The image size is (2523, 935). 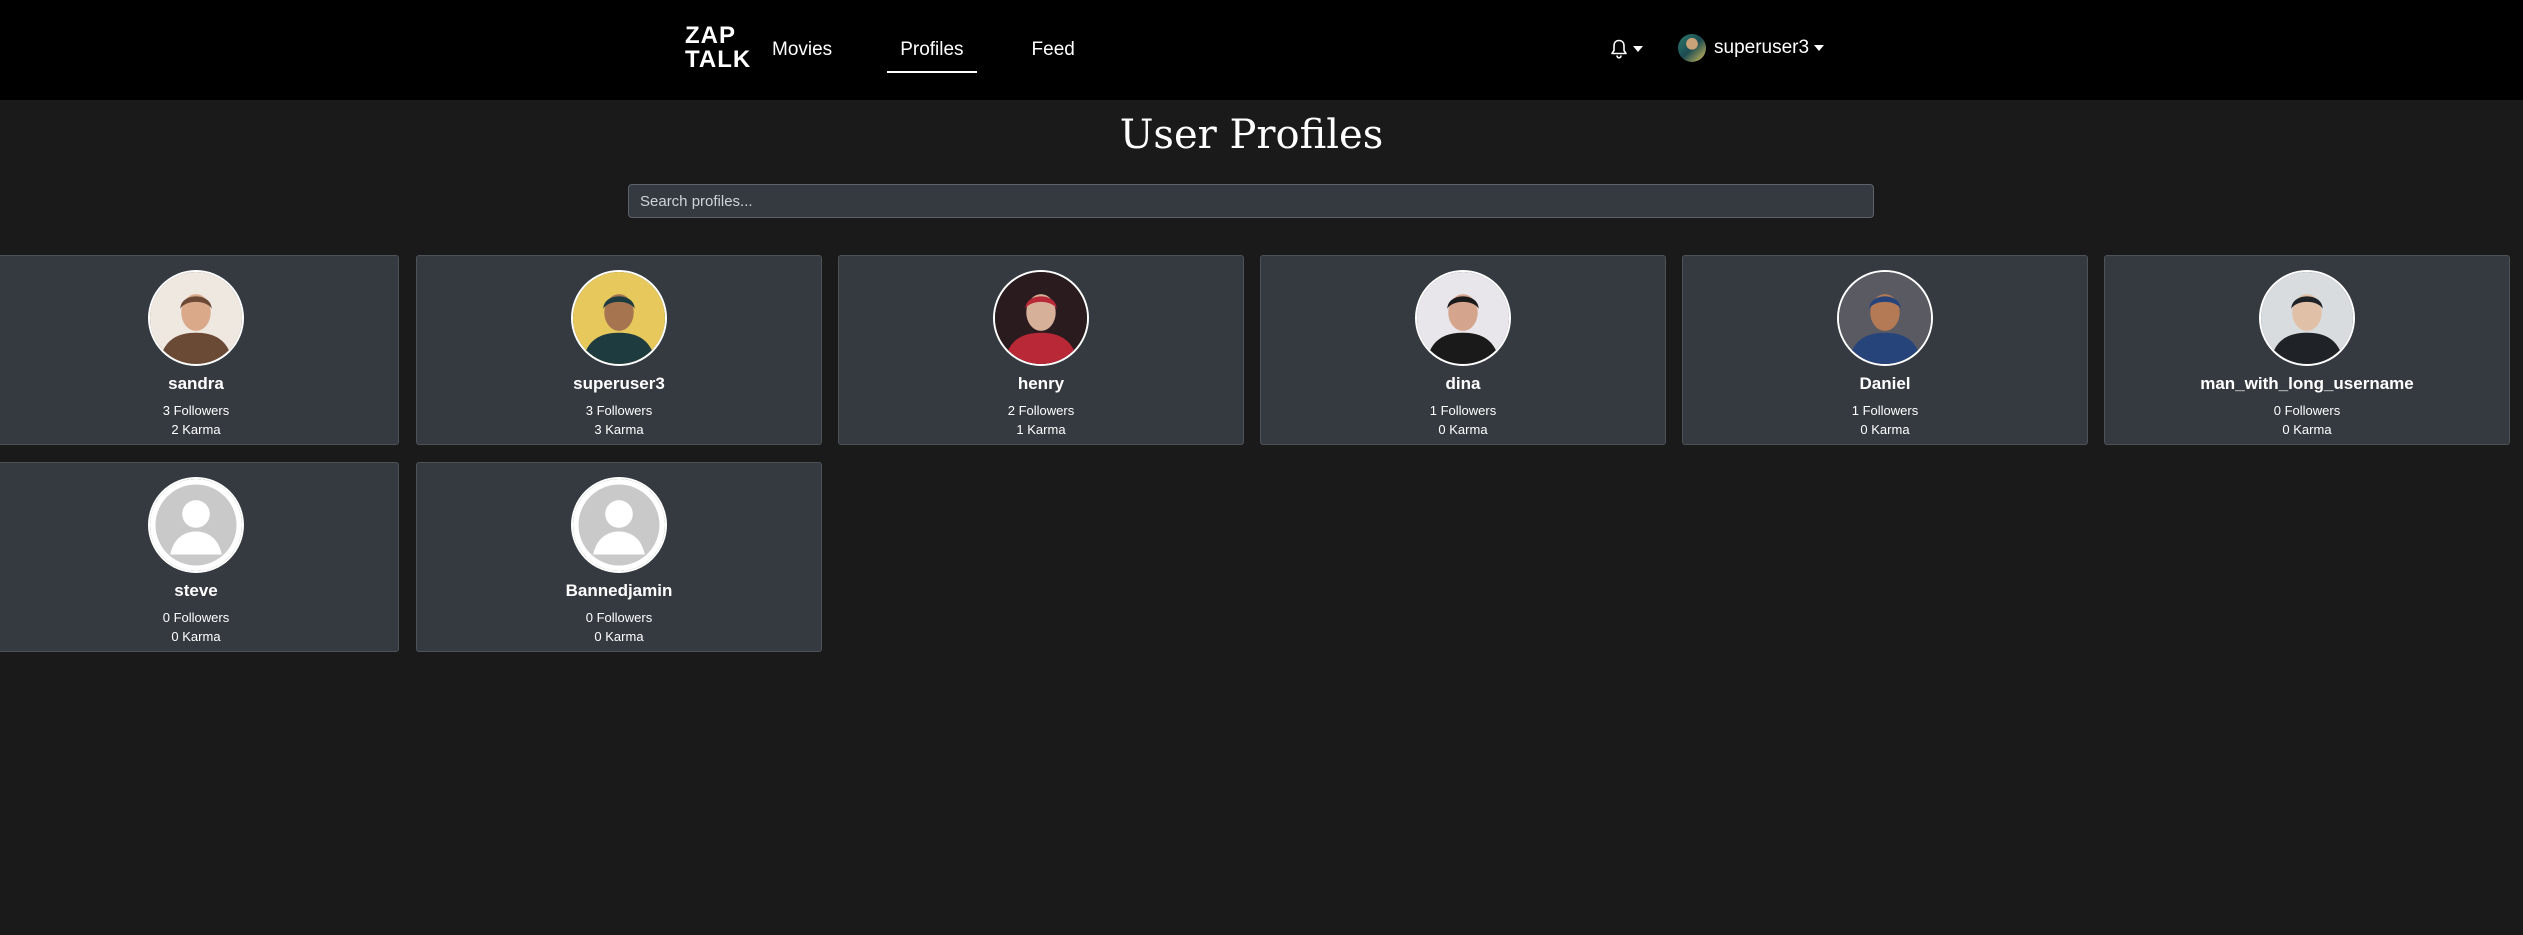 What do you see at coordinates (196, 429) in the screenshot?
I see `karma-count: 2 Karma` at bounding box center [196, 429].